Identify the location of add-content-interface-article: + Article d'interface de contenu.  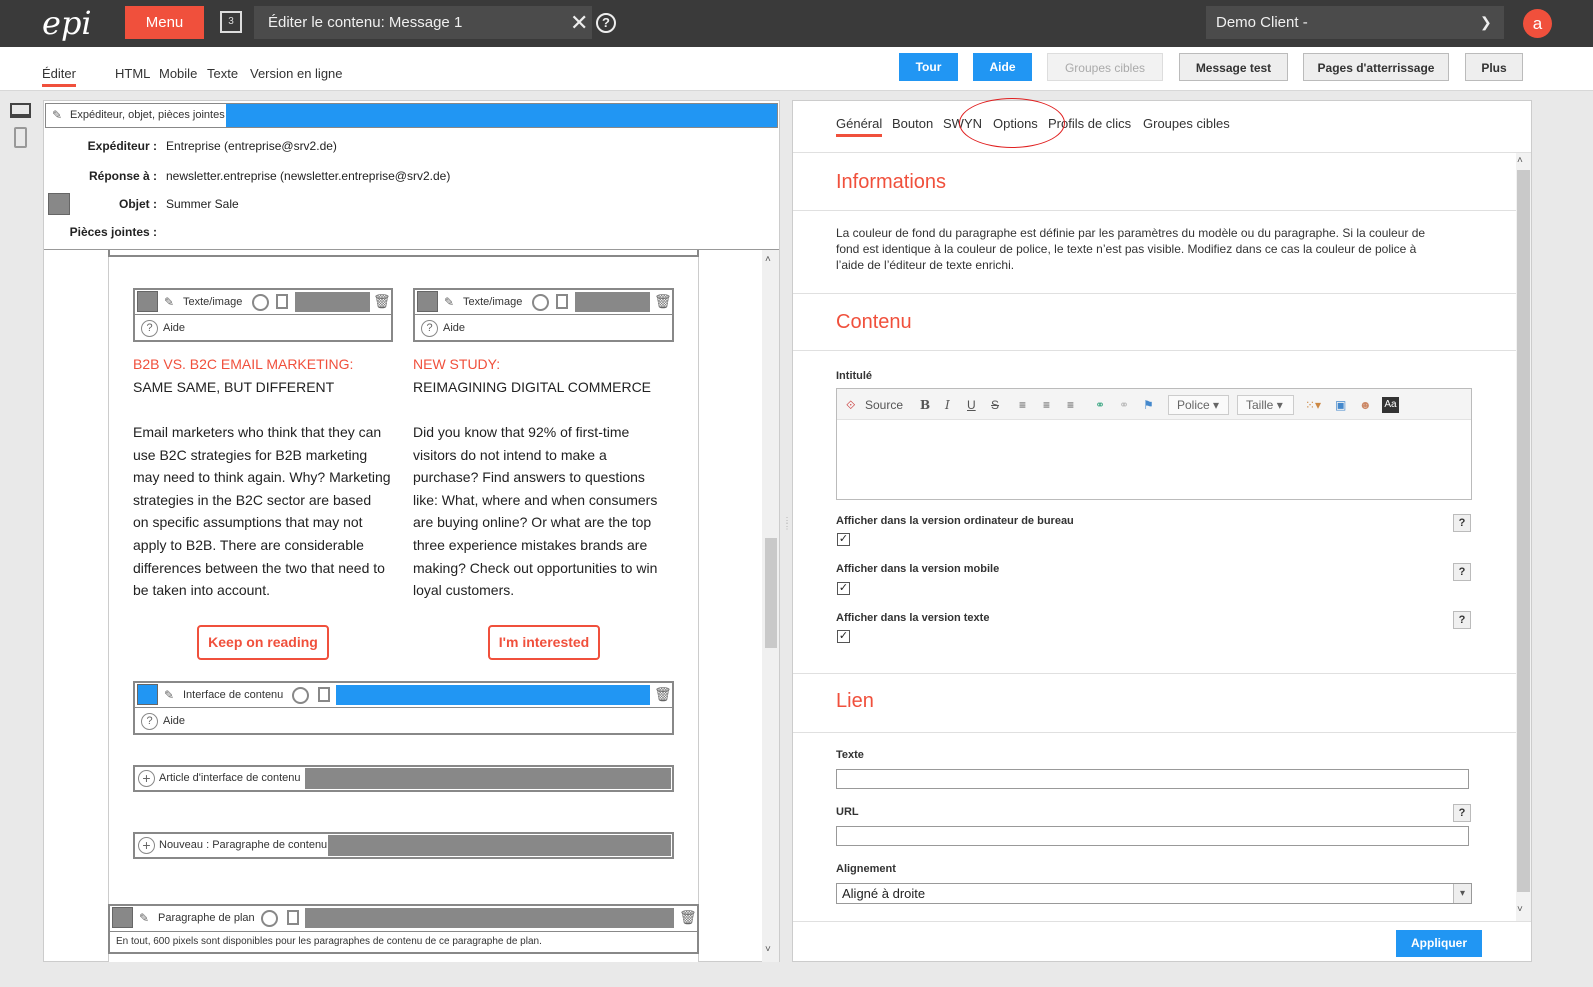
(403, 778).